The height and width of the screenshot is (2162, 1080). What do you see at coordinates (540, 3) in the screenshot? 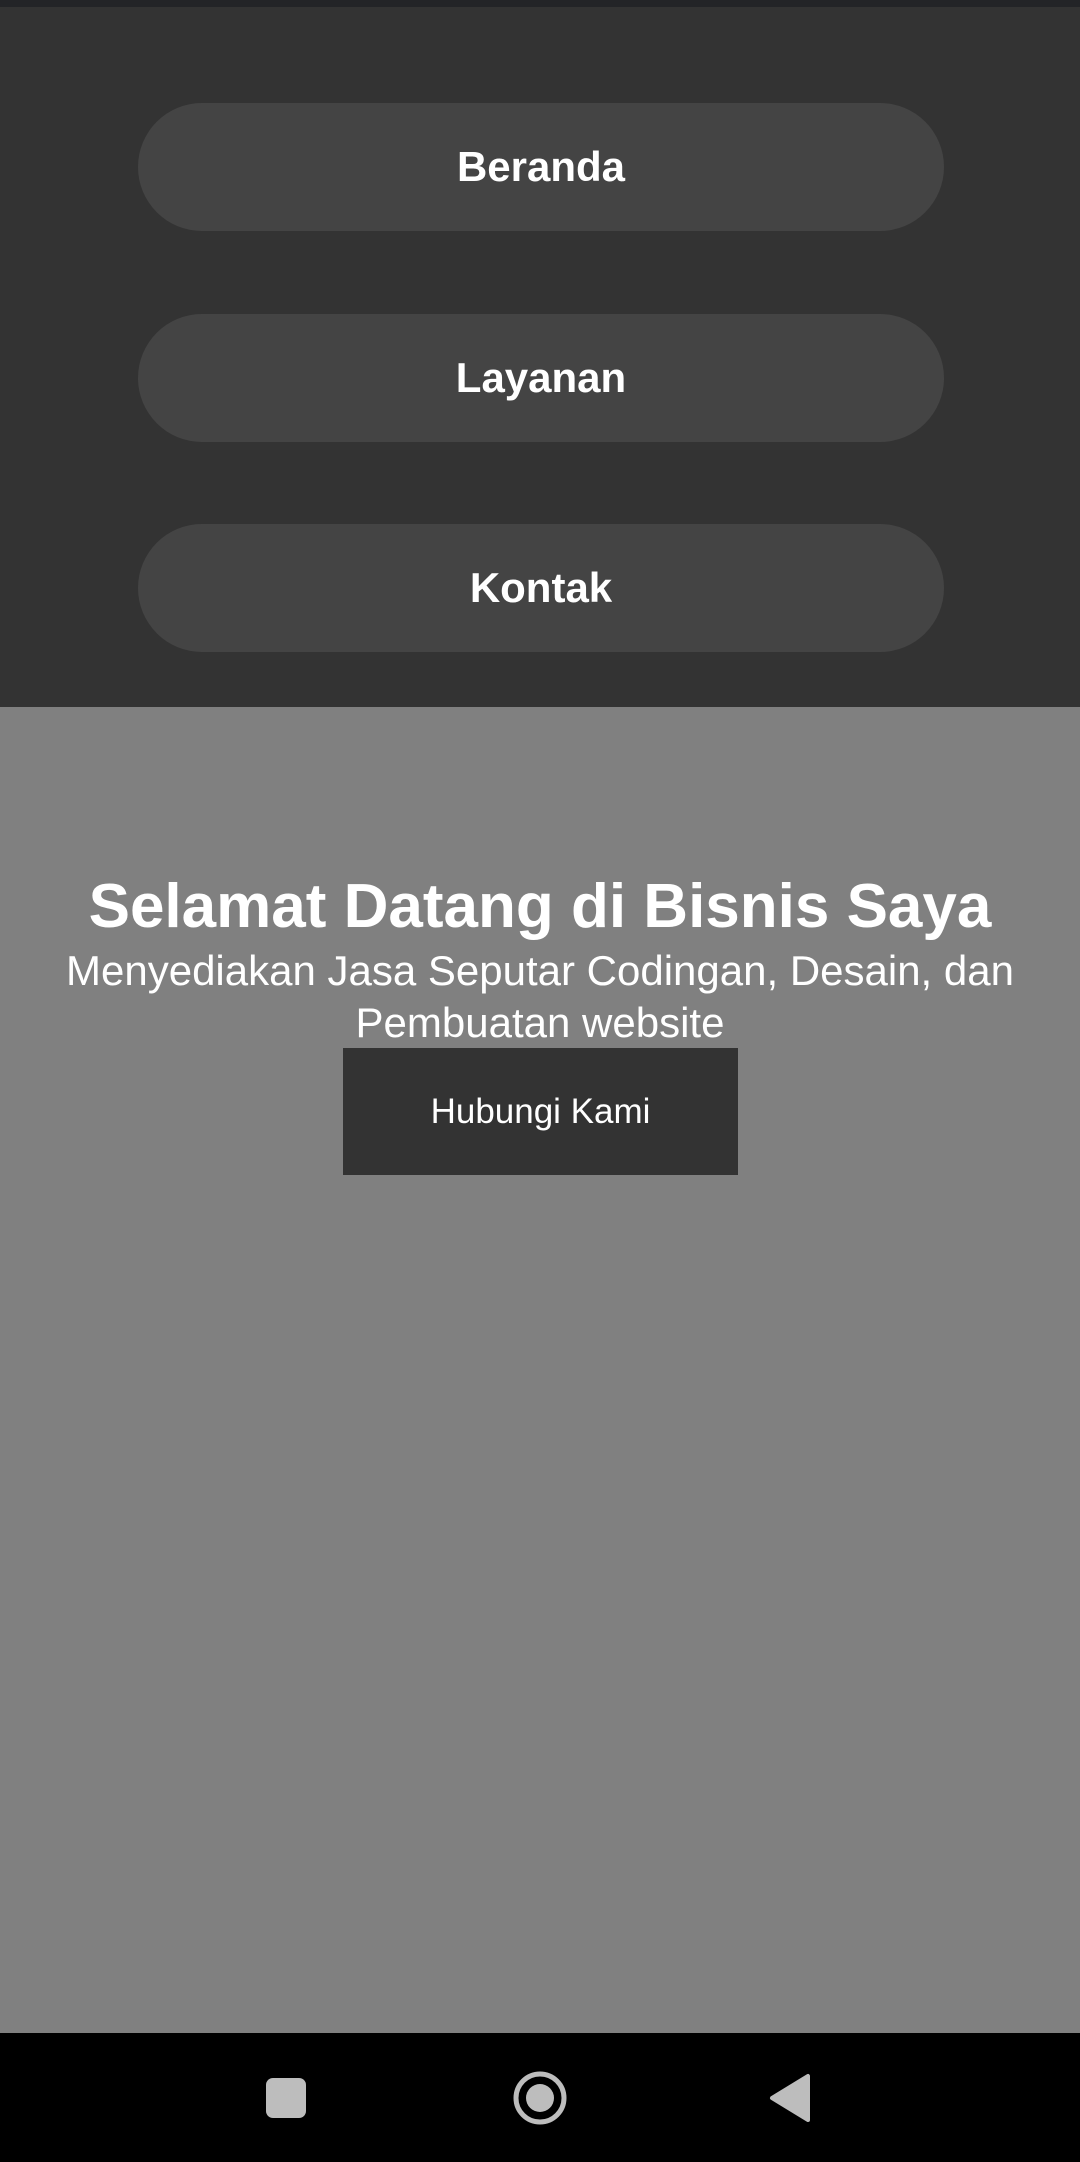
I see `status-bar-edge` at bounding box center [540, 3].